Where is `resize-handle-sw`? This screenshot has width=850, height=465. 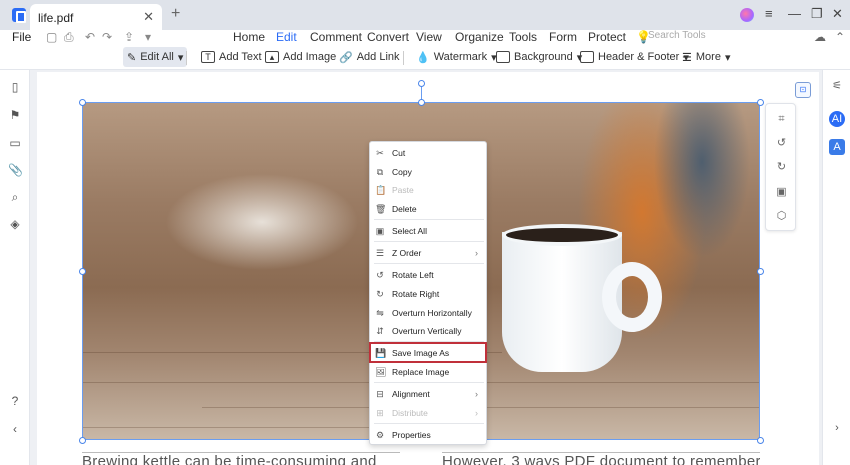 resize-handle-sw is located at coordinates (82, 440).